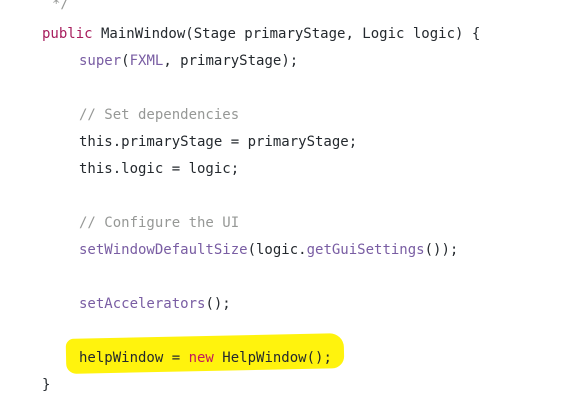  Describe the element at coordinates (231, 61) in the screenshot. I see `code-token: , primaryStage);` at that location.